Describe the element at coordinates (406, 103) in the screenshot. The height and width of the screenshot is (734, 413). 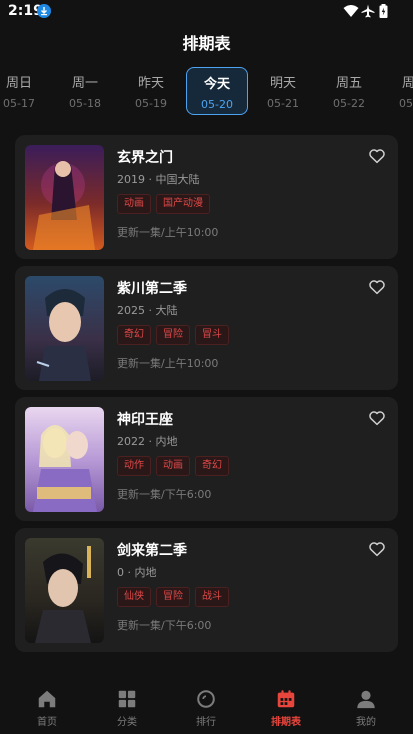
I see `day-tab-date: 05-23` at that location.